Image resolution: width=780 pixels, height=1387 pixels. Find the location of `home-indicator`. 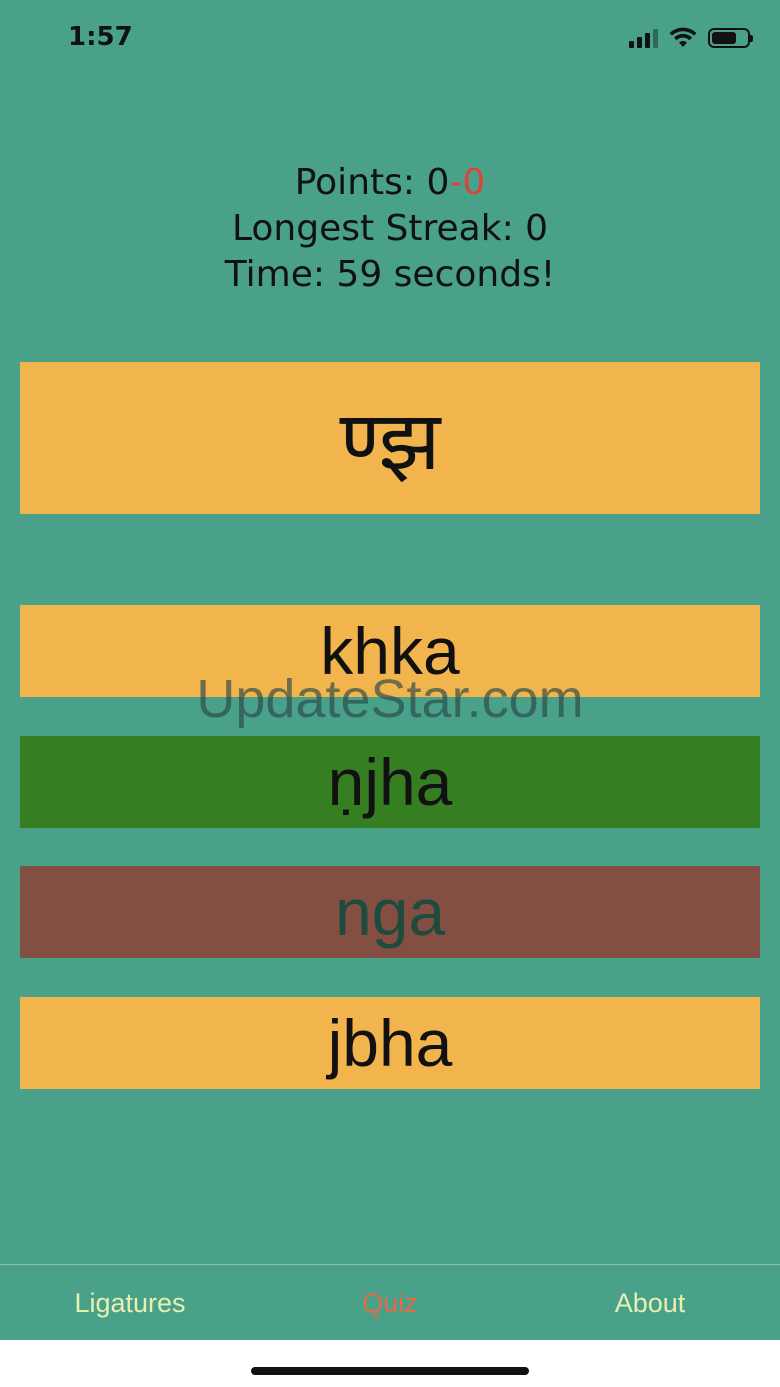

home-indicator is located at coordinates (390, 1371).